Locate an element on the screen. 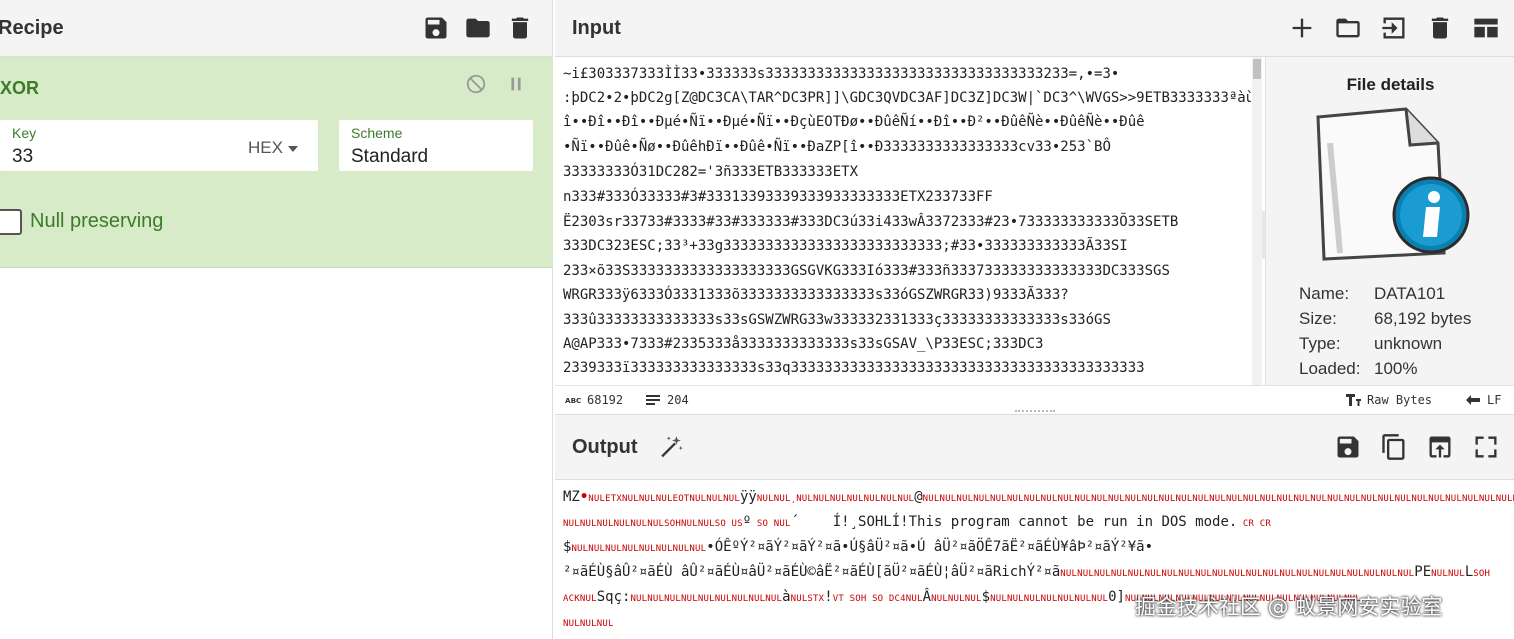  output-header: Output is located at coordinates (1034, 447).